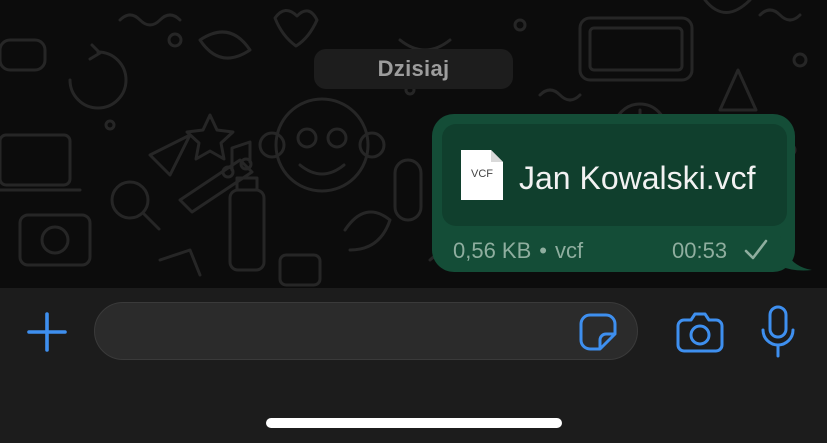 This screenshot has width=827, height=443. Describe the element at coordinates (700, 250) in the screenshot. I see `message-time: 00:53` at that location.